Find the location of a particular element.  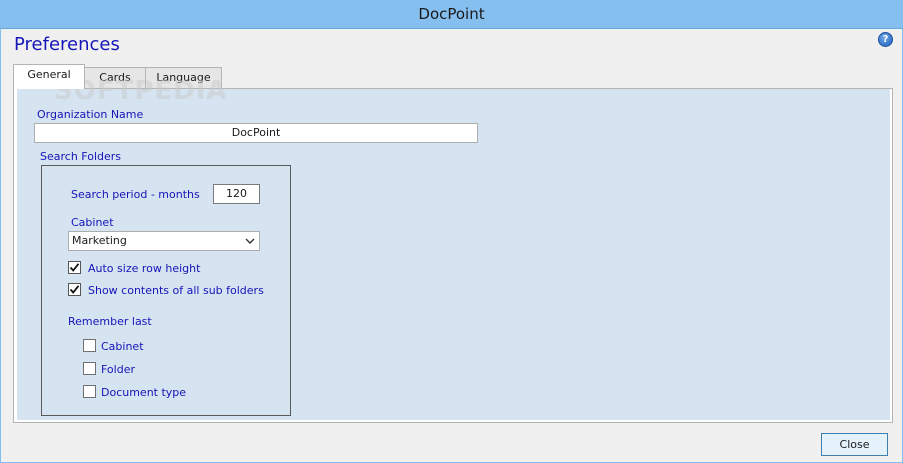

remember-document-type-label: Document type is located at coordinates (143, 392).